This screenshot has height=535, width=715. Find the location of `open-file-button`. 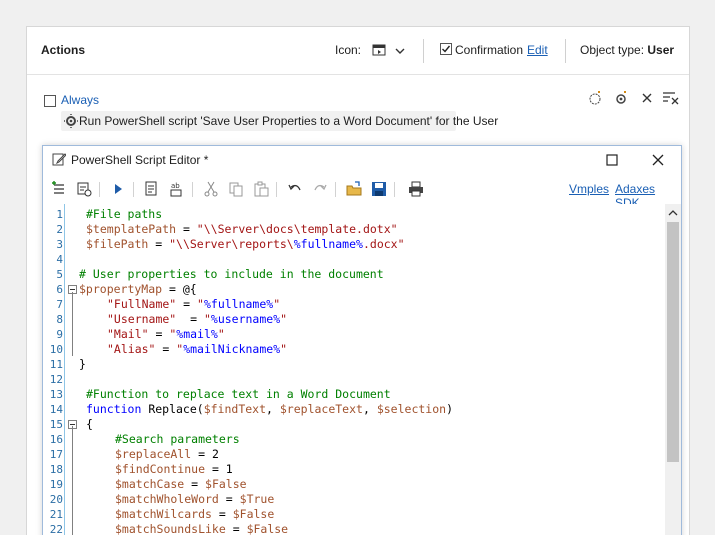

open-file-button is located at coordinates (354, 189).